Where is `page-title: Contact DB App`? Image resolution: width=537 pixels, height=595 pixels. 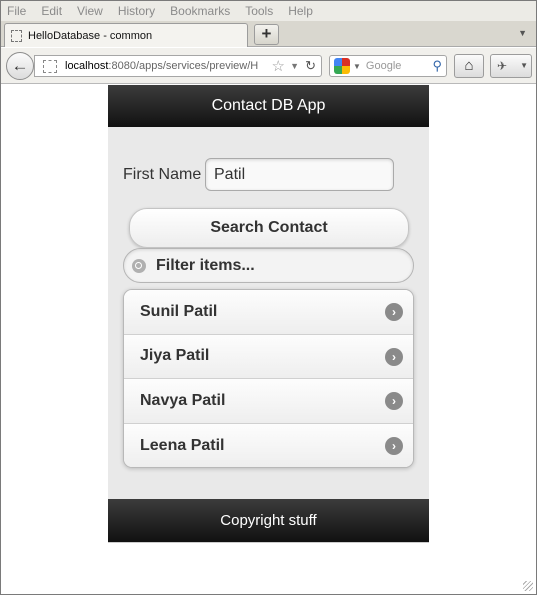 page-title: Contact DB App is located at coordinates (268, 105).